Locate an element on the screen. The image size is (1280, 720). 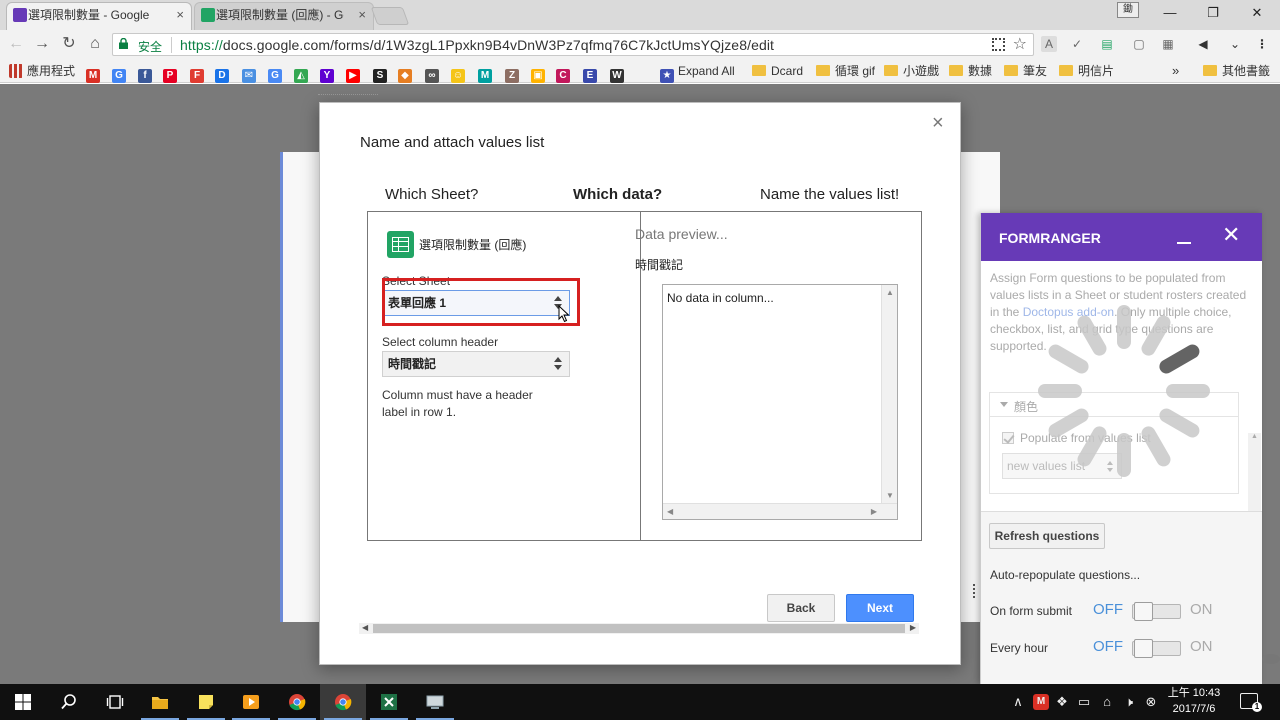
extension-icon: A is located at coordinates (1049, 44).